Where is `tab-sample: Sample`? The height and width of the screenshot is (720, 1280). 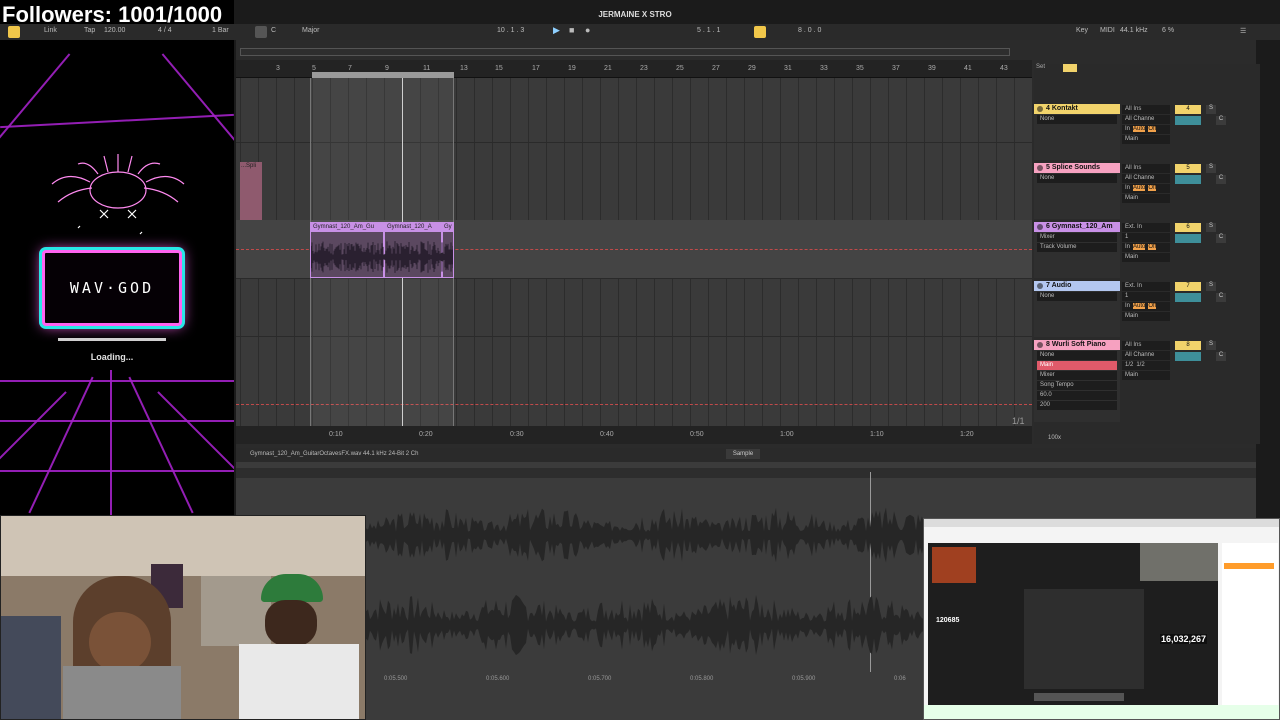 tab-sample: Sample is located at coordinates (743, 454).